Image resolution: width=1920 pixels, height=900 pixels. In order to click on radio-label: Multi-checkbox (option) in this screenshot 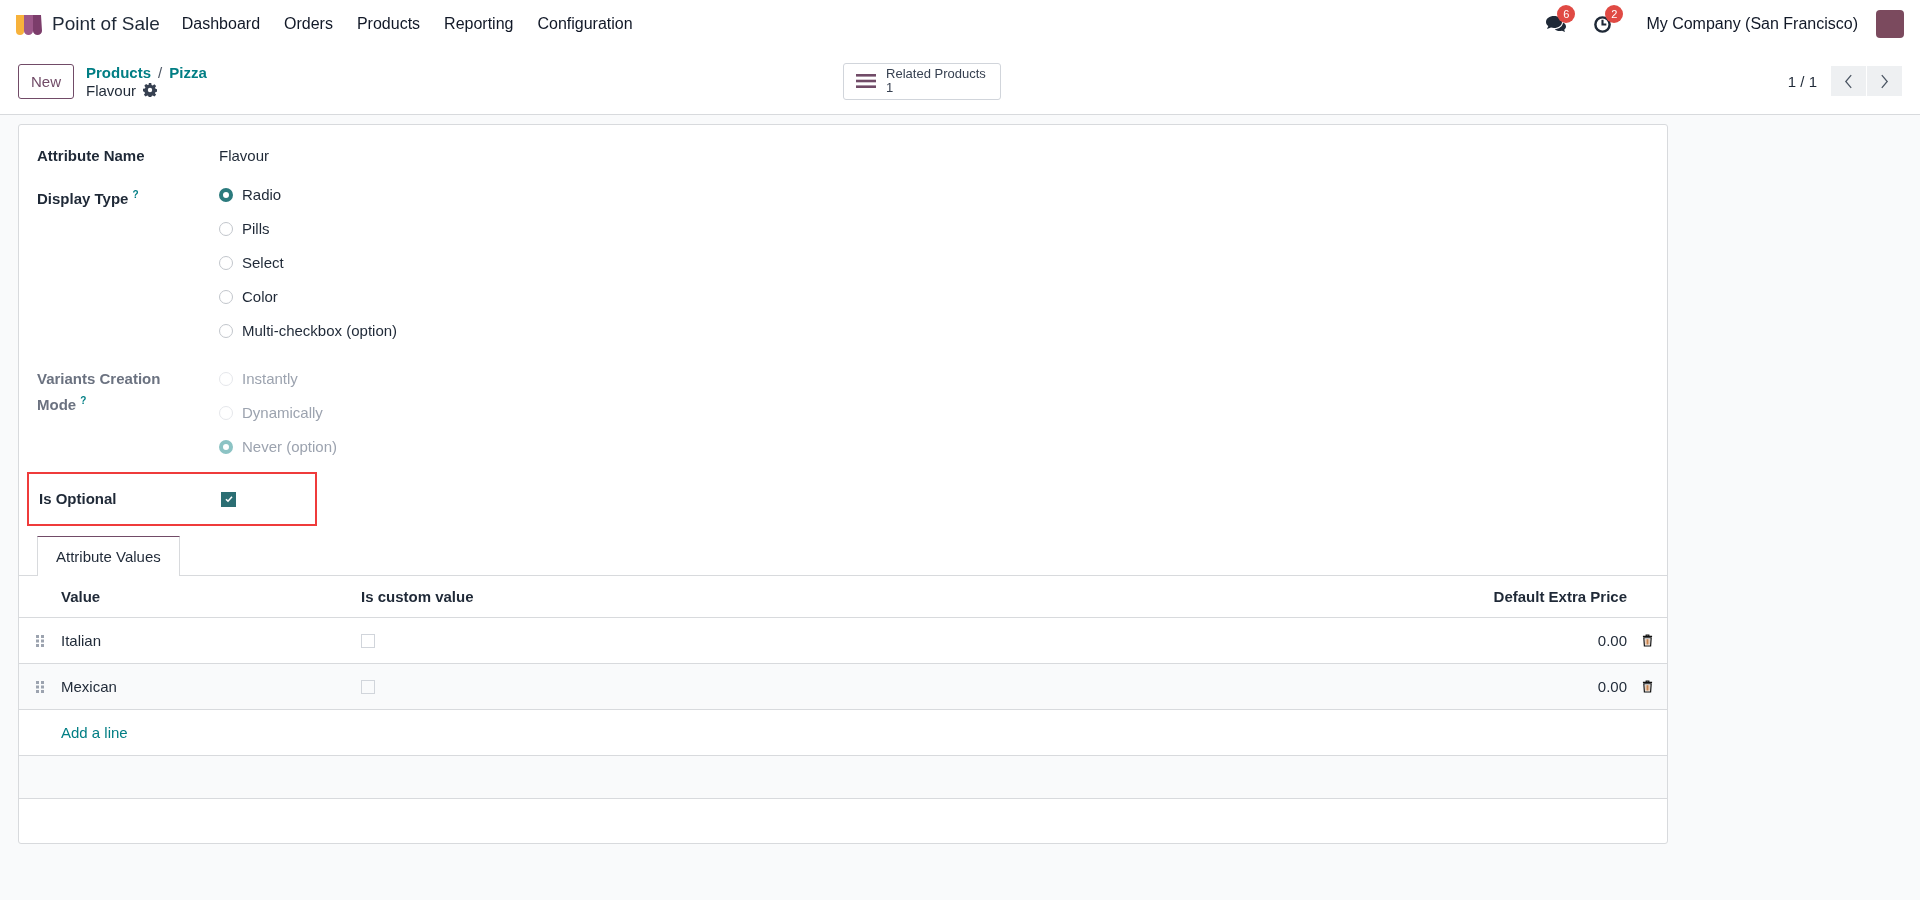, I will do `click(320, 331)`.